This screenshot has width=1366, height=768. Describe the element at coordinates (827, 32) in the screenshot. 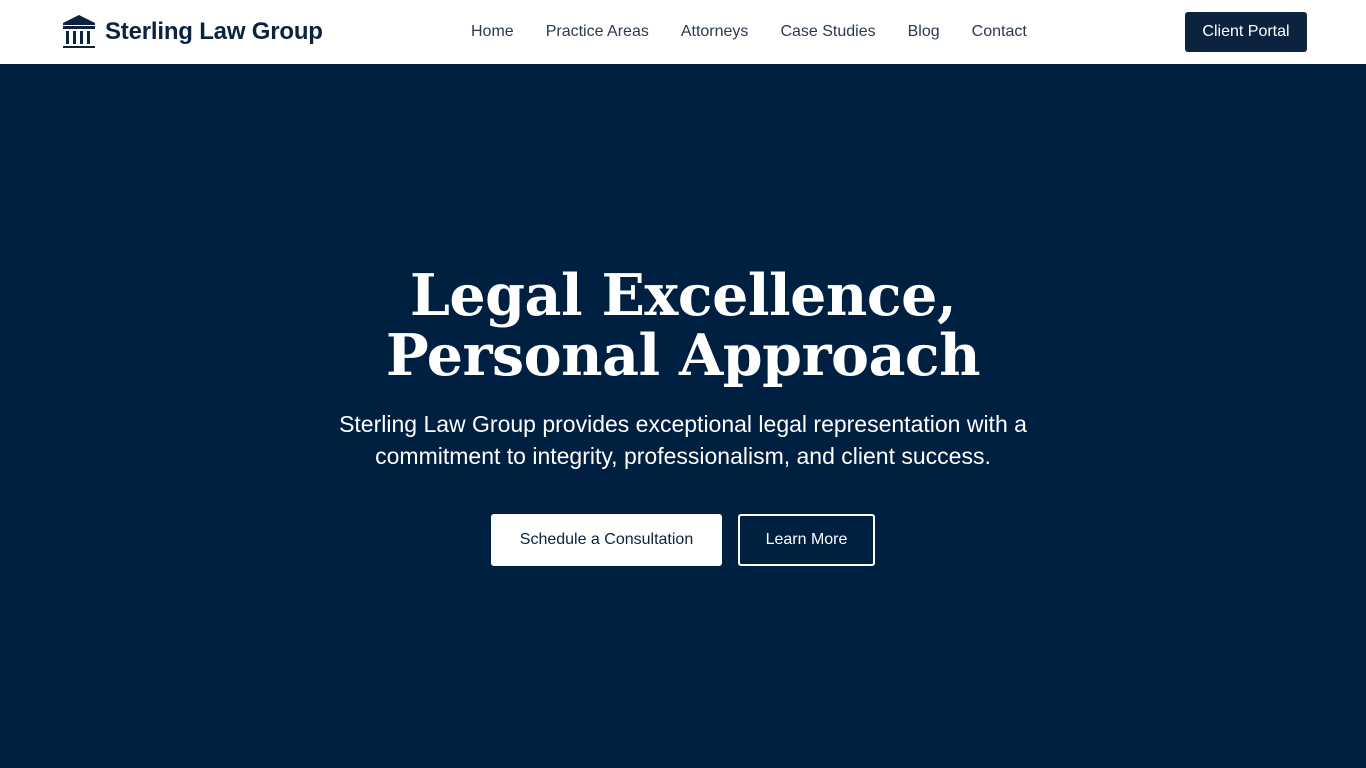

I see `nav-link-case-studies: Case Studies` at that location.